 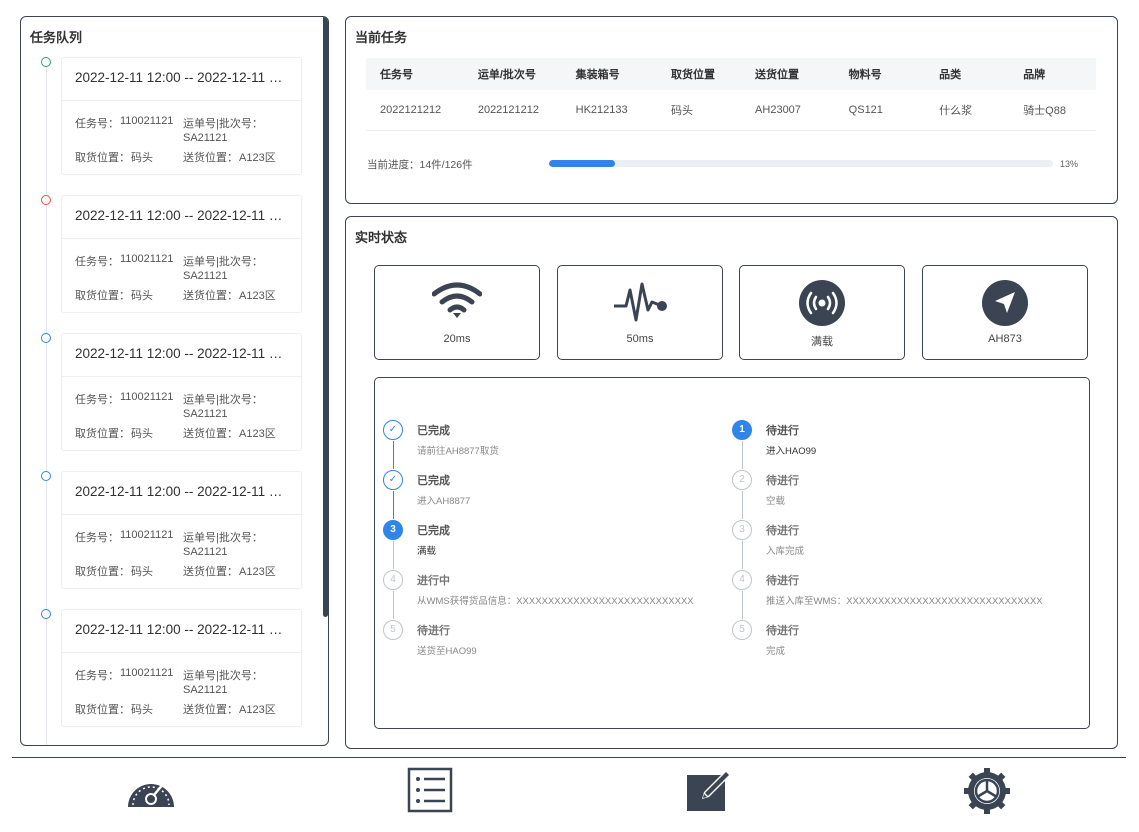 I want to click on table-cell: AH23007, so click(x=788, y=110).